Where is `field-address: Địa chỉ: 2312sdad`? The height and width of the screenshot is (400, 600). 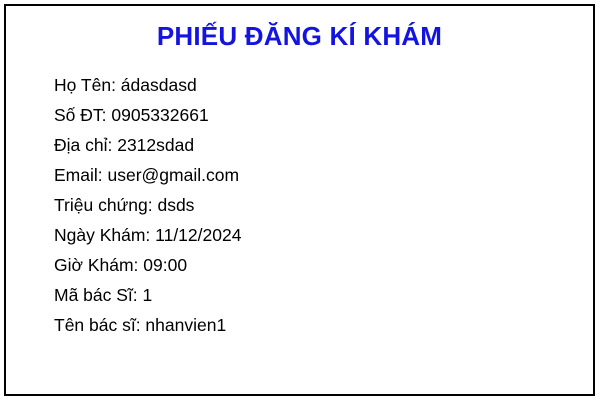
field-address: Địa chỉ: 2312sdad is located at coordinates (124, 145).